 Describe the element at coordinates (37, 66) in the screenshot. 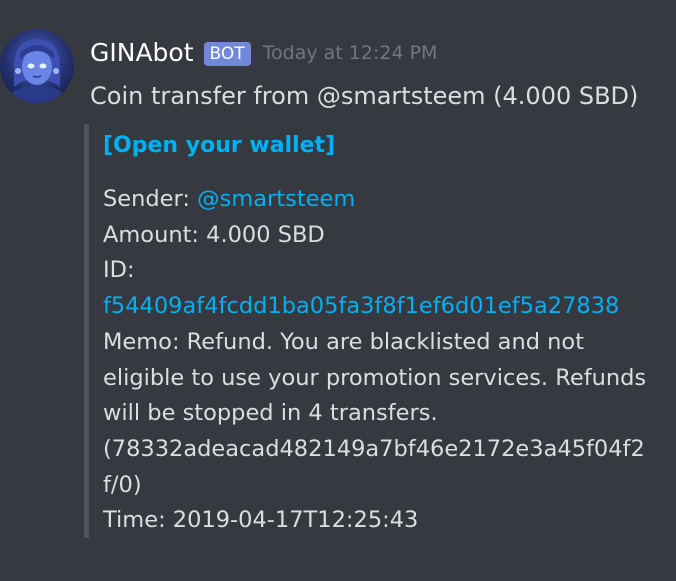

I see `robot-avatar-icon` at that location.